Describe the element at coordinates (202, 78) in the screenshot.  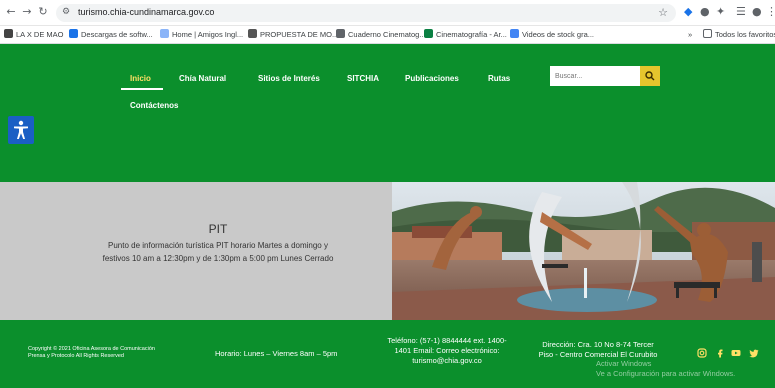
I see `nav-chia-natural: Chía Natural` at that location.